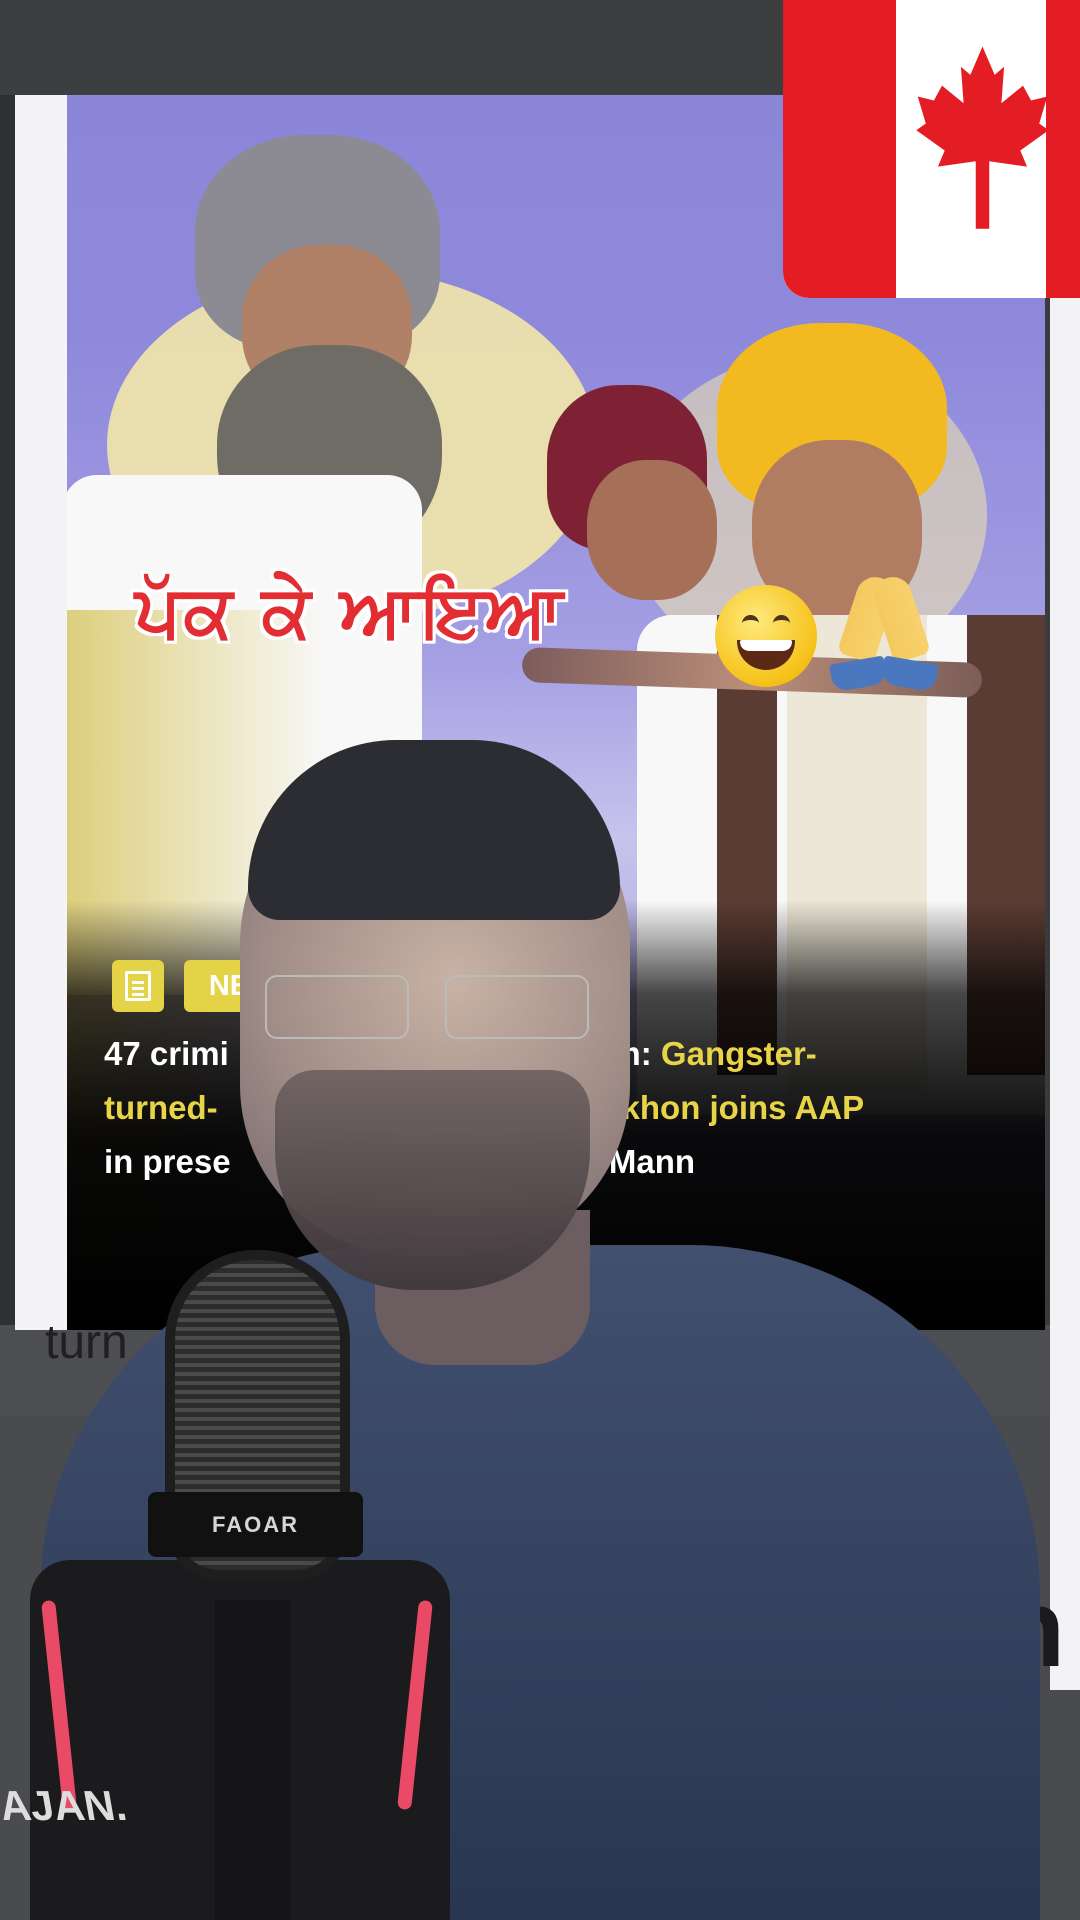 This screenshot has width=1080, height=1920. I want to click on microphone-brand: FAOAR, so click(255, 1524).